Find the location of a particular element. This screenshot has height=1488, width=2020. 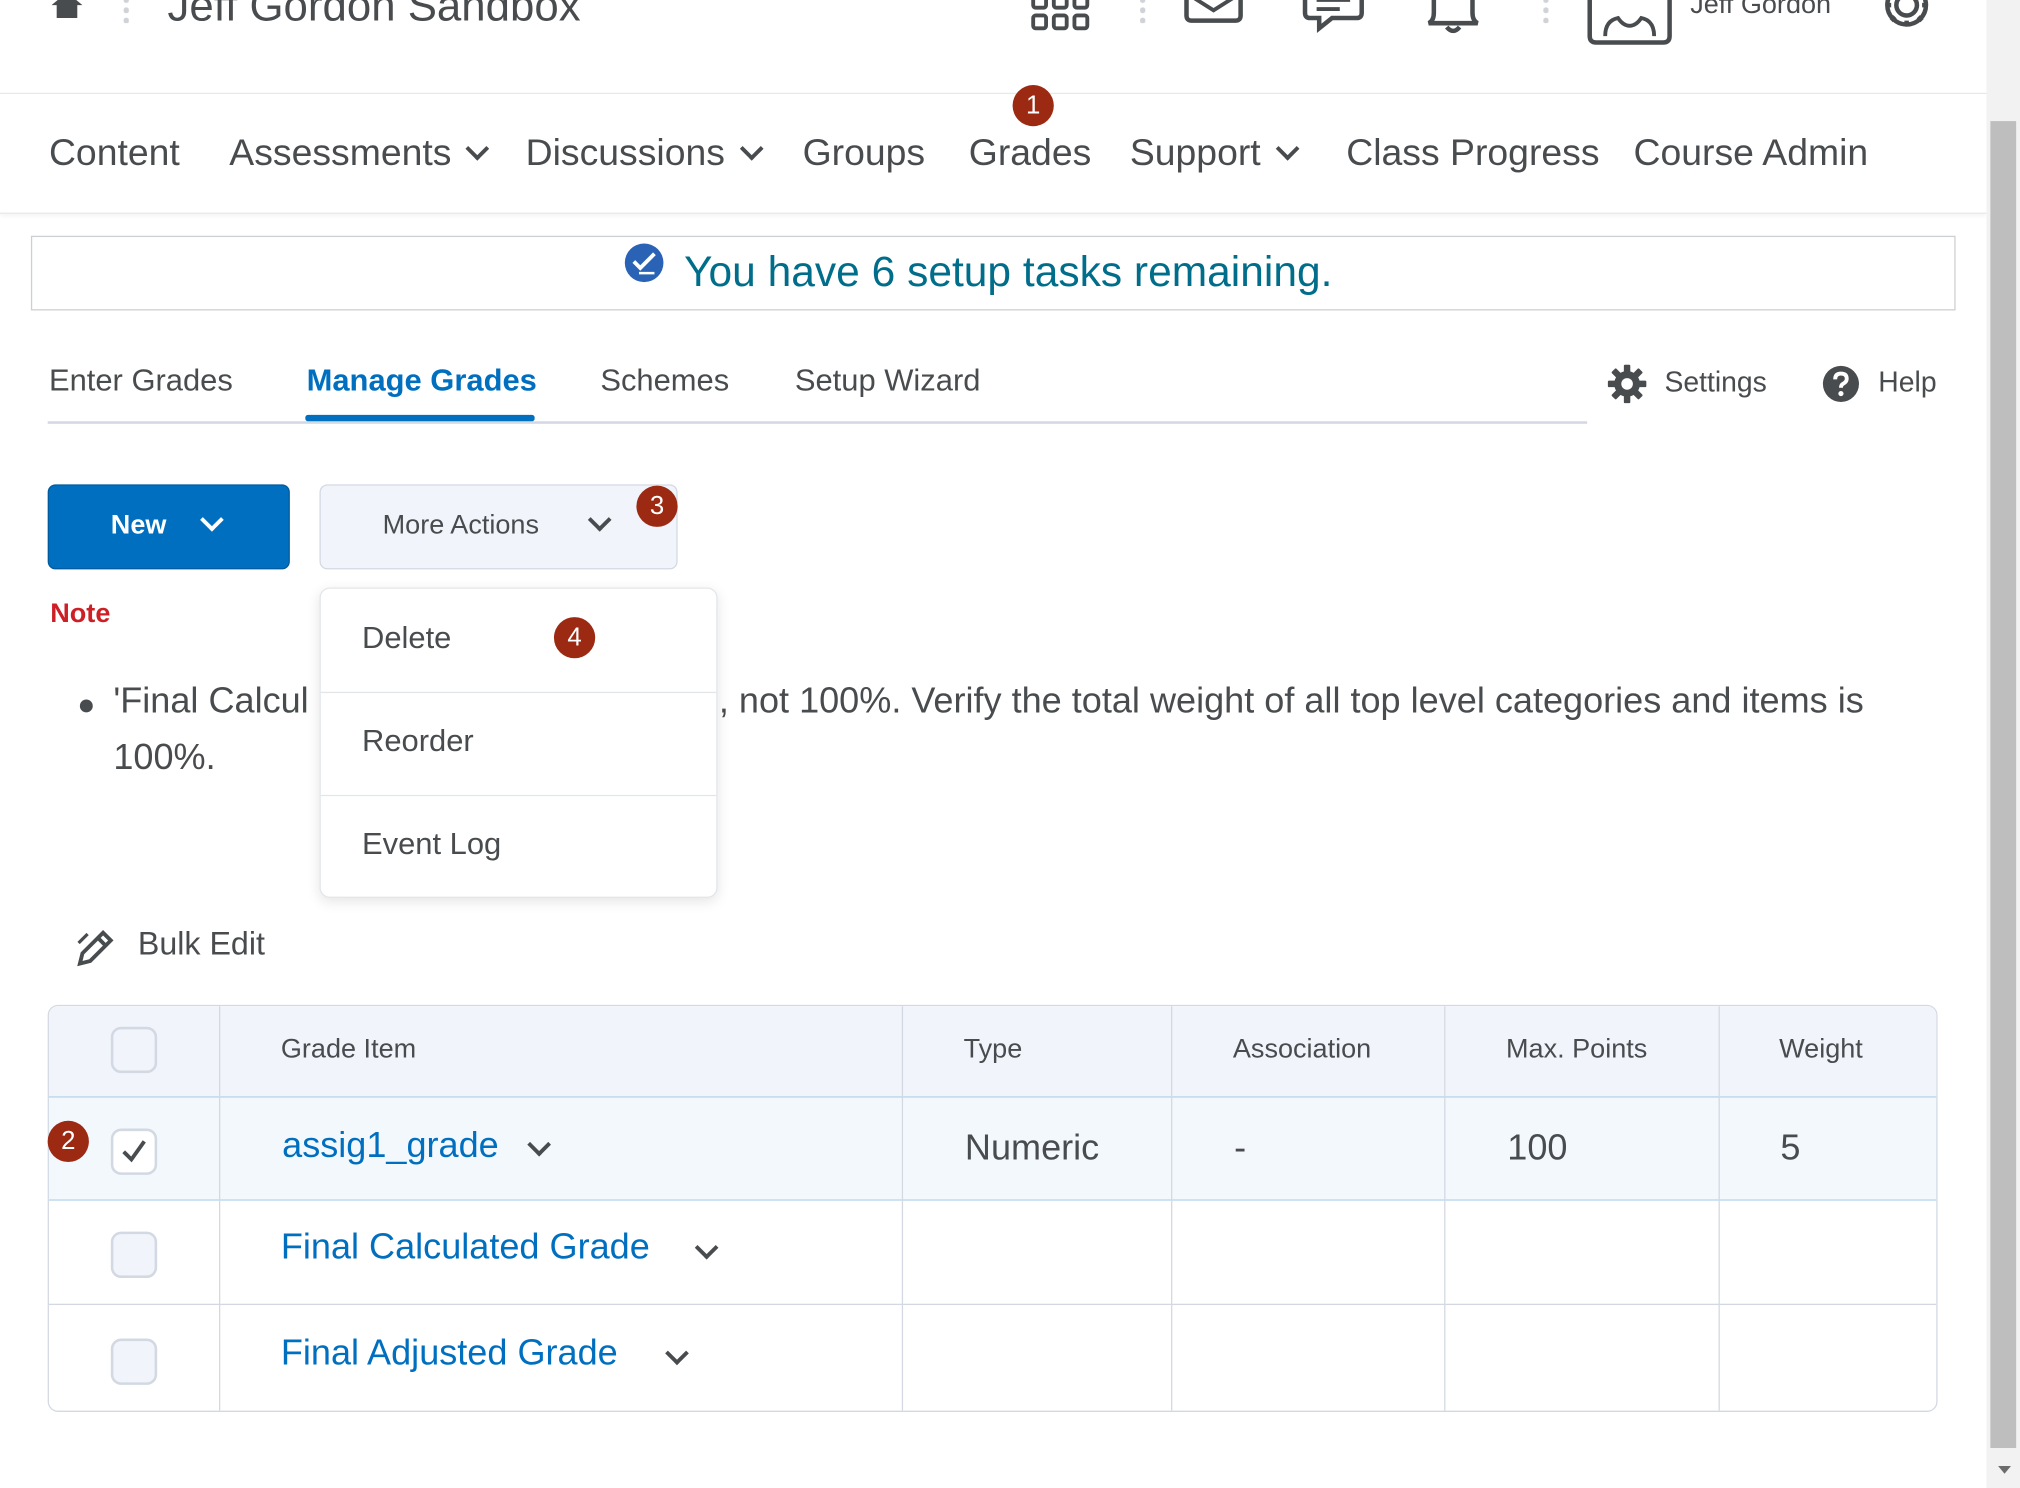

nav-class-progress: Class Progress is located at coordinates (1472, 154).